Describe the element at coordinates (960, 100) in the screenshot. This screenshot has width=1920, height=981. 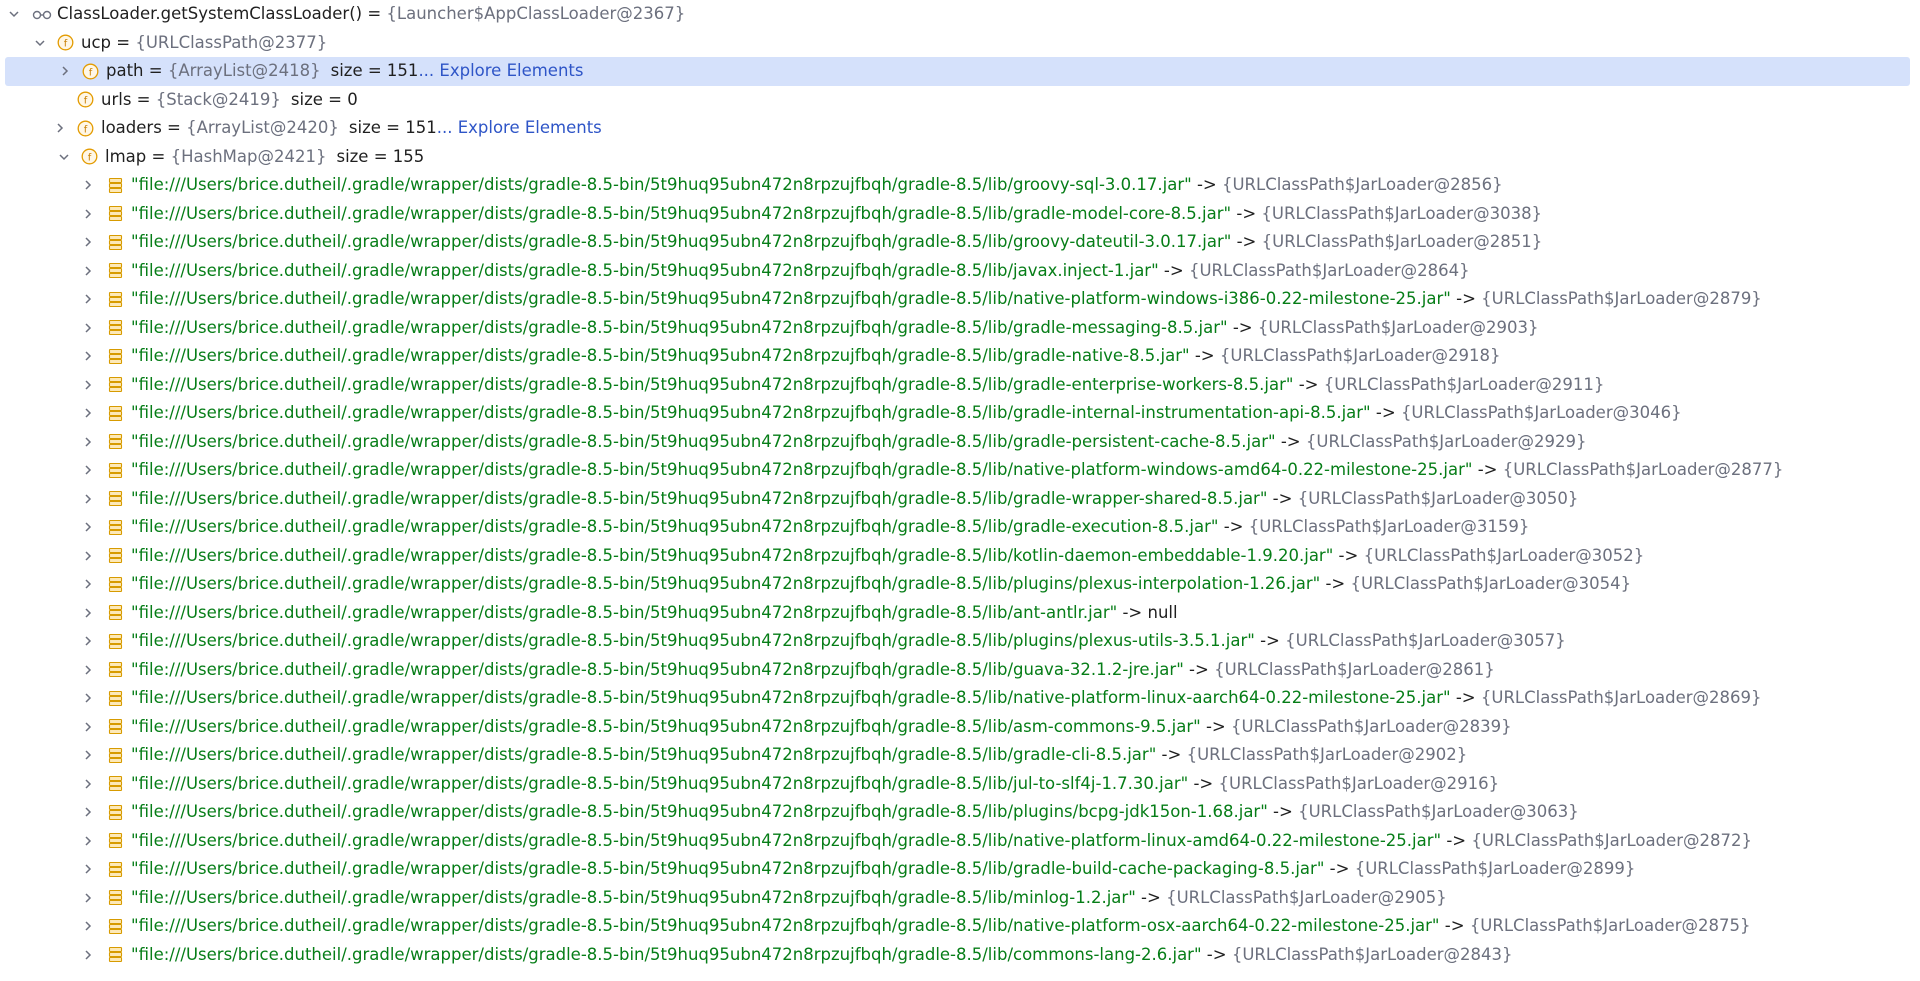
I see `tree-row-urls: f urls = {Stack@2419} size = 0` at that location.